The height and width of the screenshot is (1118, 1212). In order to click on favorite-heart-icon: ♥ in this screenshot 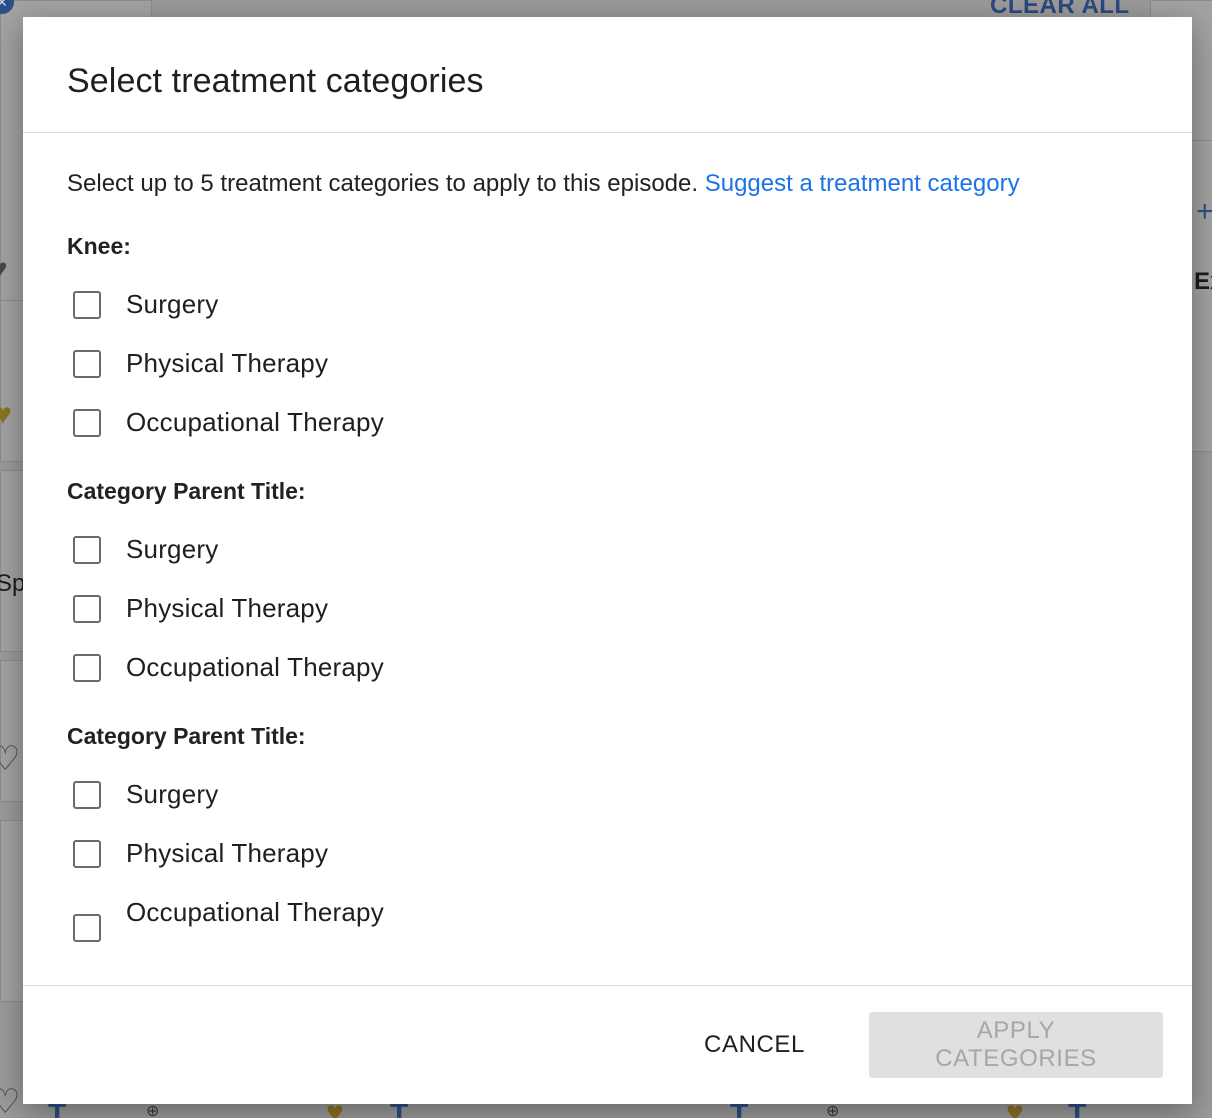, I will do `click(6, 414)`.